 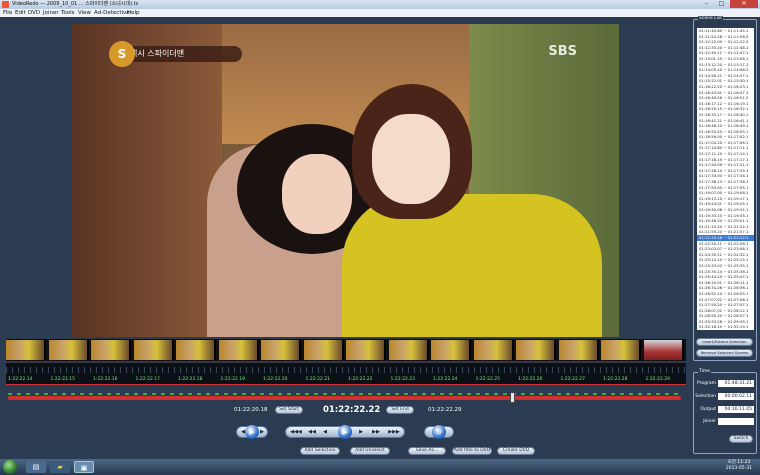 What do you see at coordinates (725, 193) in the screenshot?
I see `scene-list-item: 01:19:07.00 ~ 01:19:08.1` at bounding box center [725, 193].